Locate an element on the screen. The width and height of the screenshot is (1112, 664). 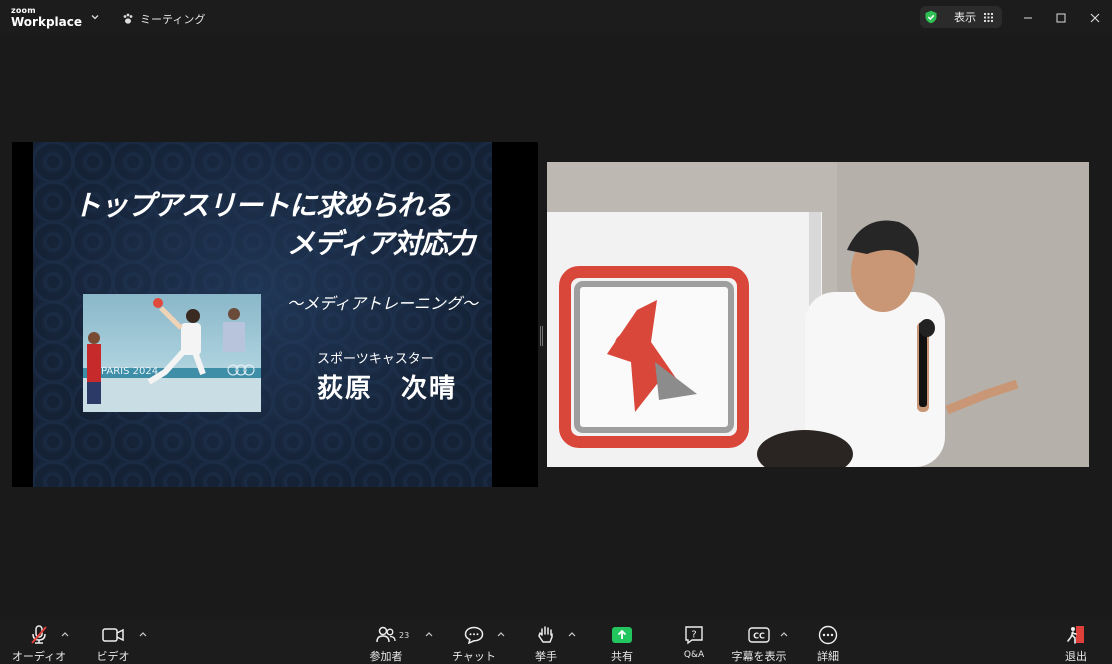
maximize-button is located at coordinates (1061, 18).